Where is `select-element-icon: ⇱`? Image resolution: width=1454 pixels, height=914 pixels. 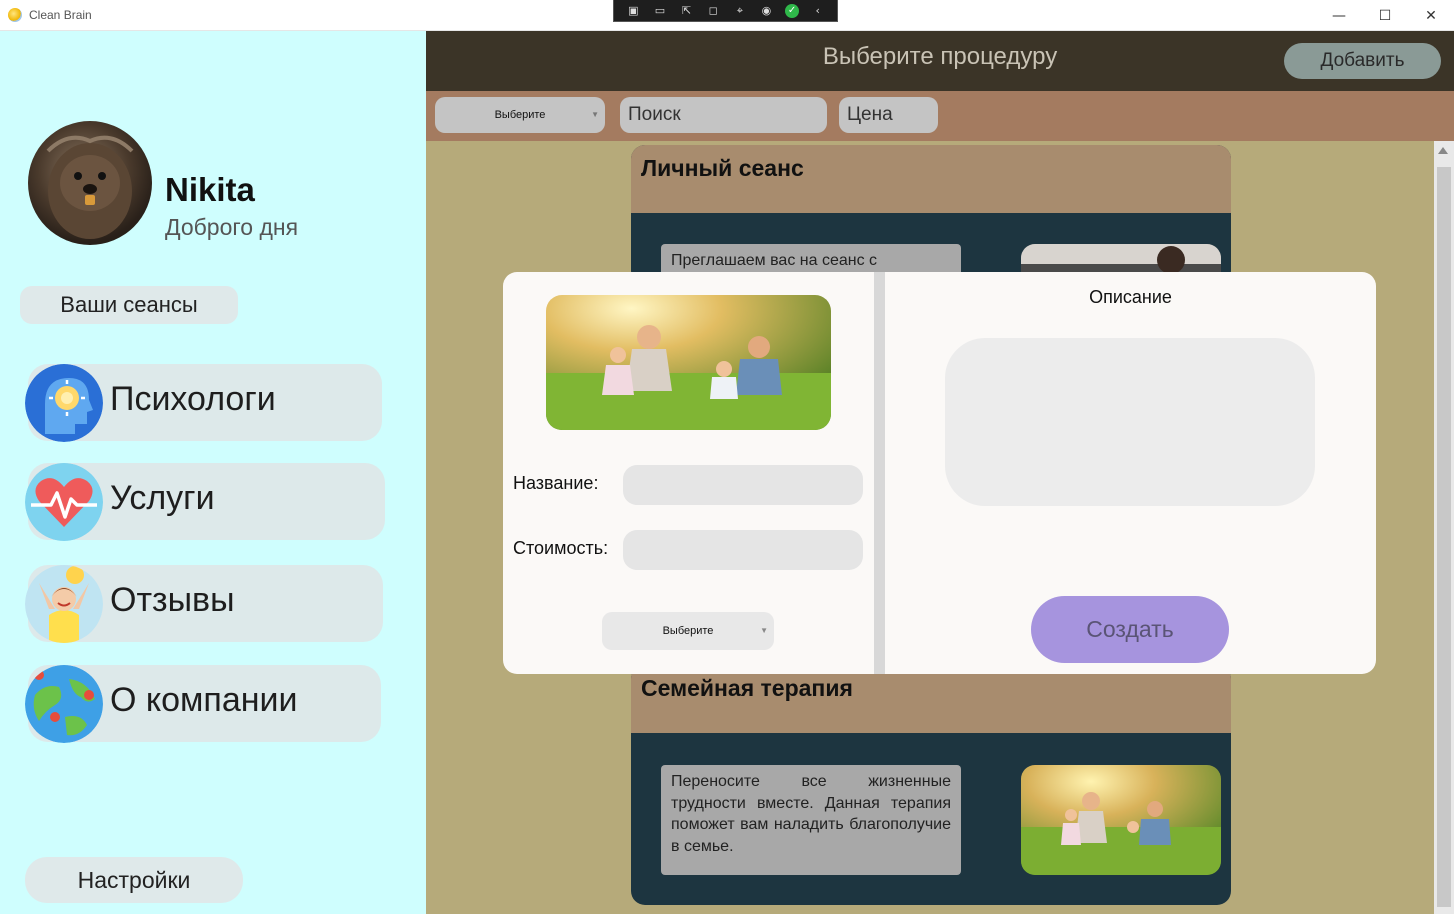
select-element-icon: ⇱ is located at coordinates (687, 11).